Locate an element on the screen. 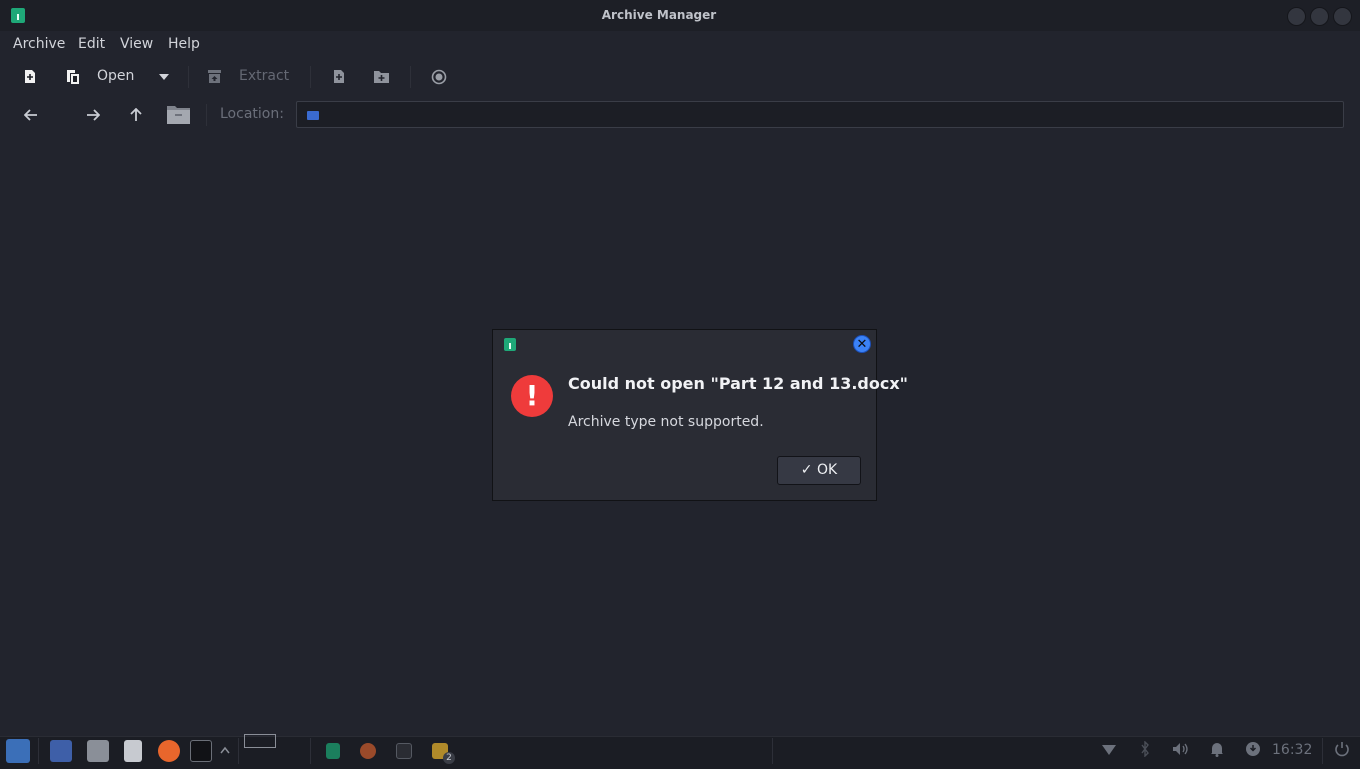 The width and height of the screenshot is (1360, 769). notifications-icon is located at coordinates (1217, 749).